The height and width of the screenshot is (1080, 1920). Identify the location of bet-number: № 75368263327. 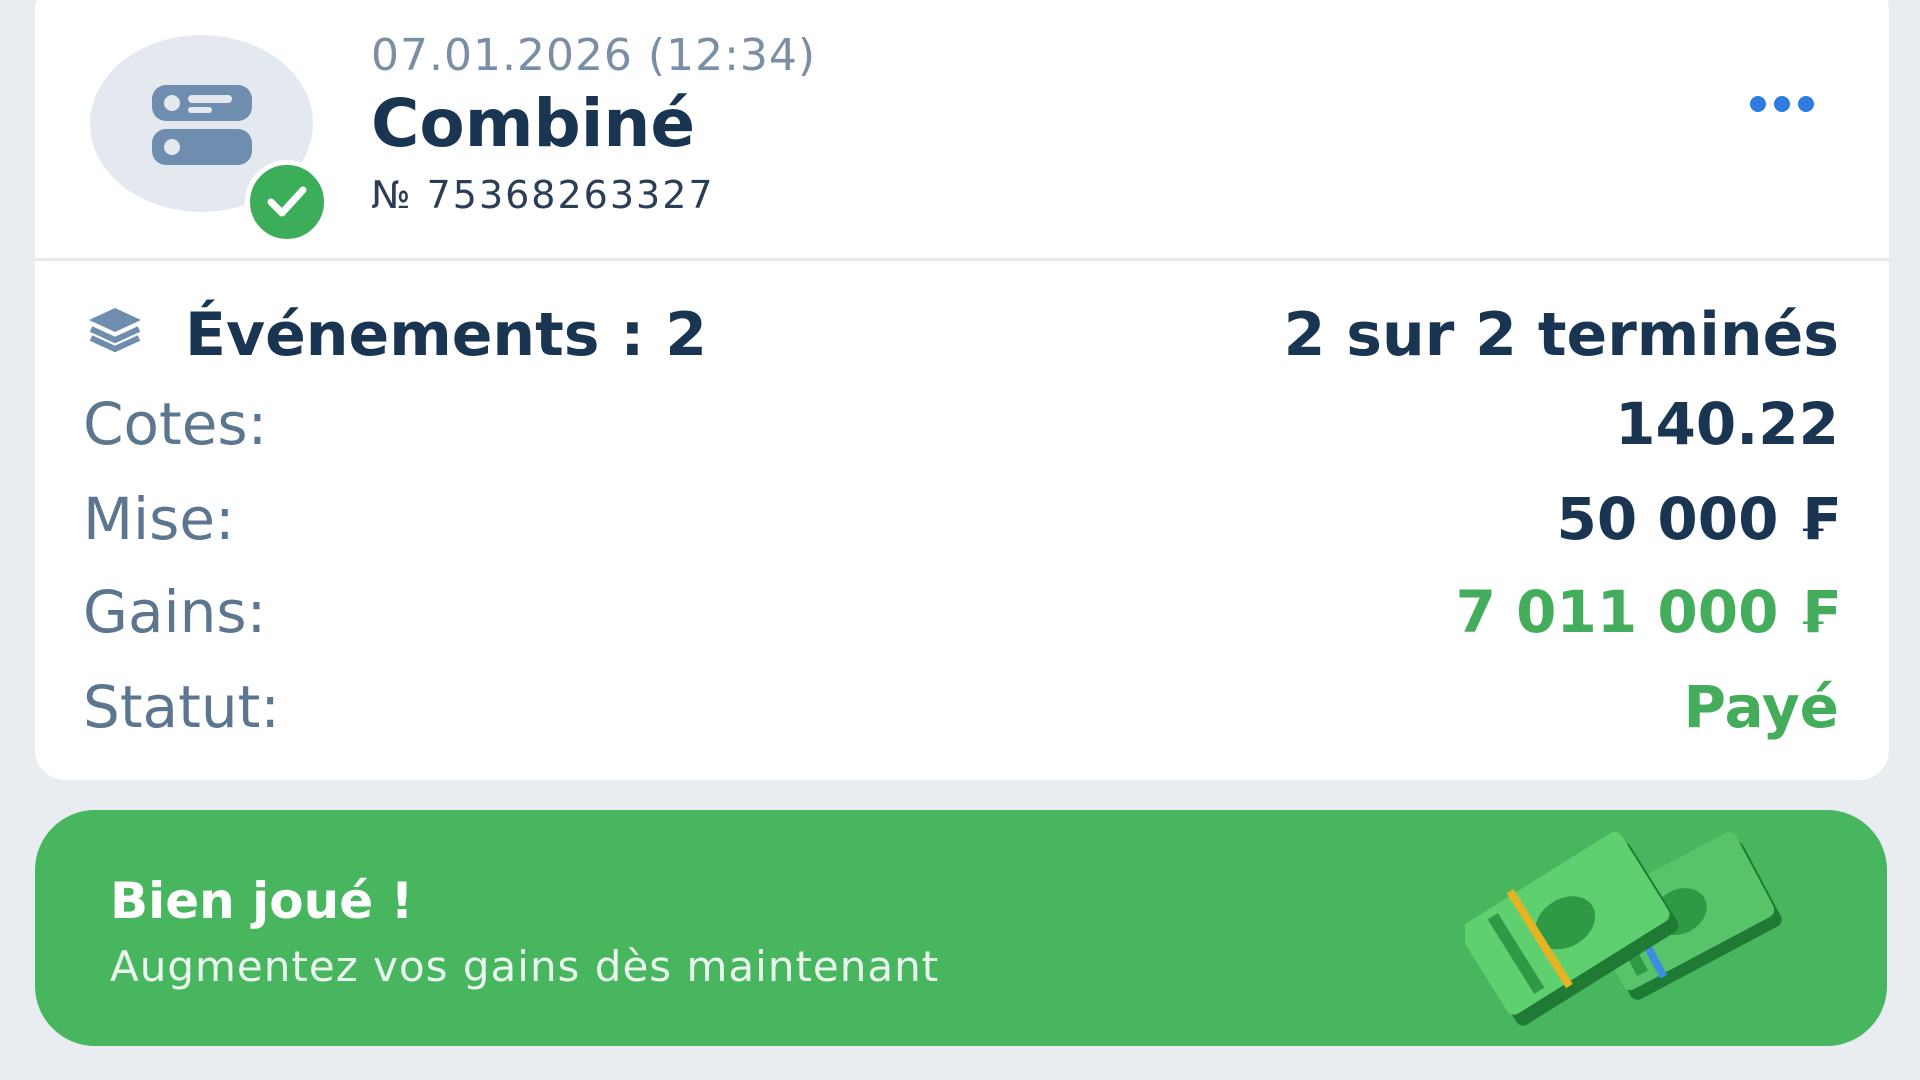
(543, 195).